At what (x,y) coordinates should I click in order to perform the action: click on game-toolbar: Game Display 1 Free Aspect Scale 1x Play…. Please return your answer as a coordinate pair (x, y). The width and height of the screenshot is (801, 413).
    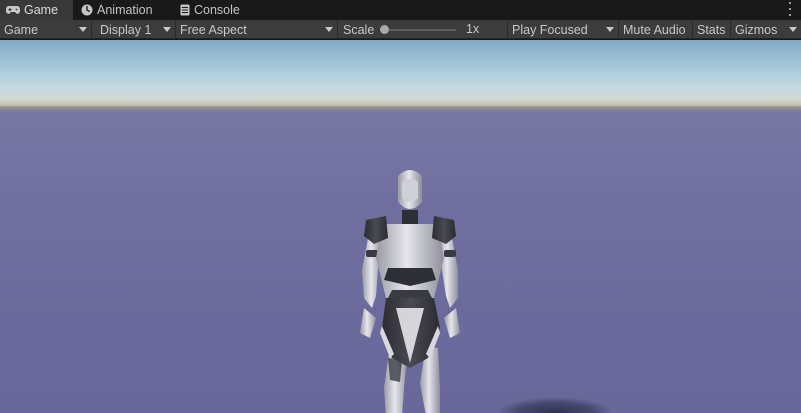
    Looking at the image, I should click on (400, 29).